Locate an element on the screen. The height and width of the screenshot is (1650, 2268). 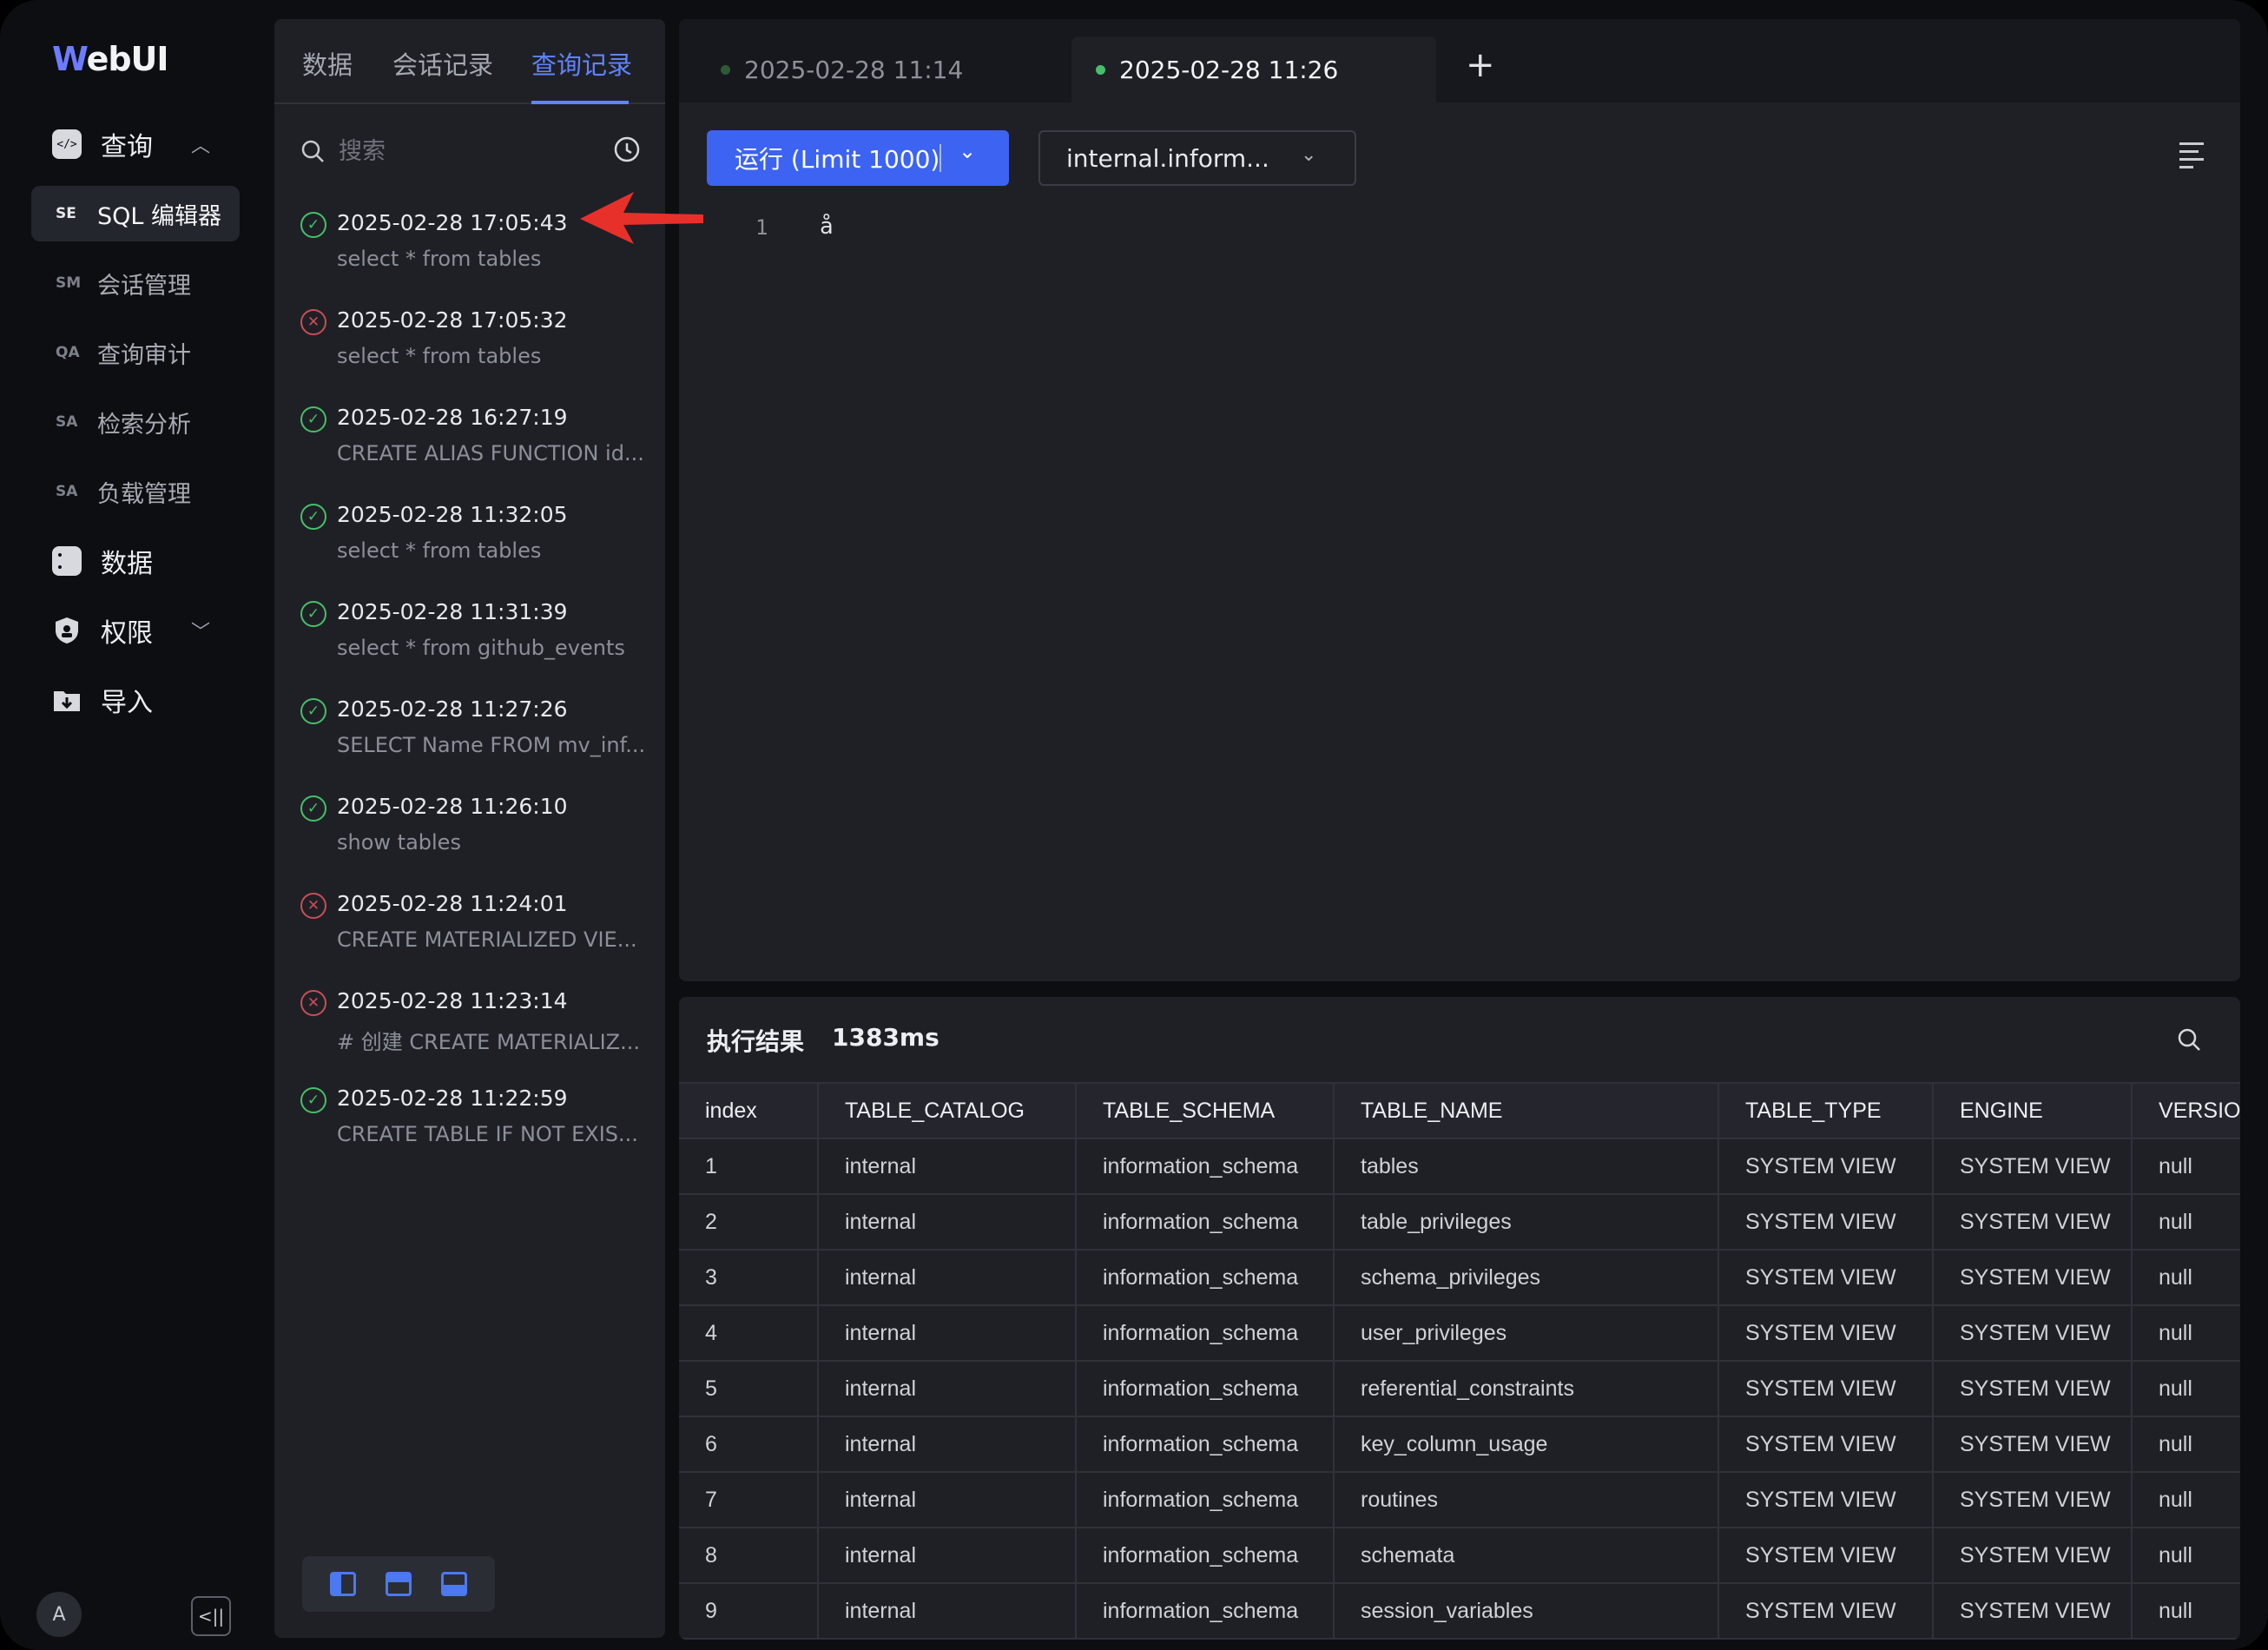
sidebar-item-session-management: SM 会话管理 is located at coordinates (135, 283).